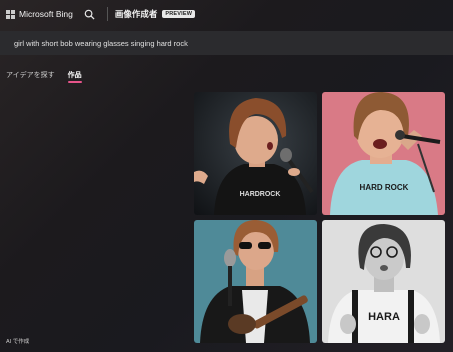 The height and width of the screenshot is (352, 453). I want to click on brand-name: Microsoft Bing, so click(46, 14).